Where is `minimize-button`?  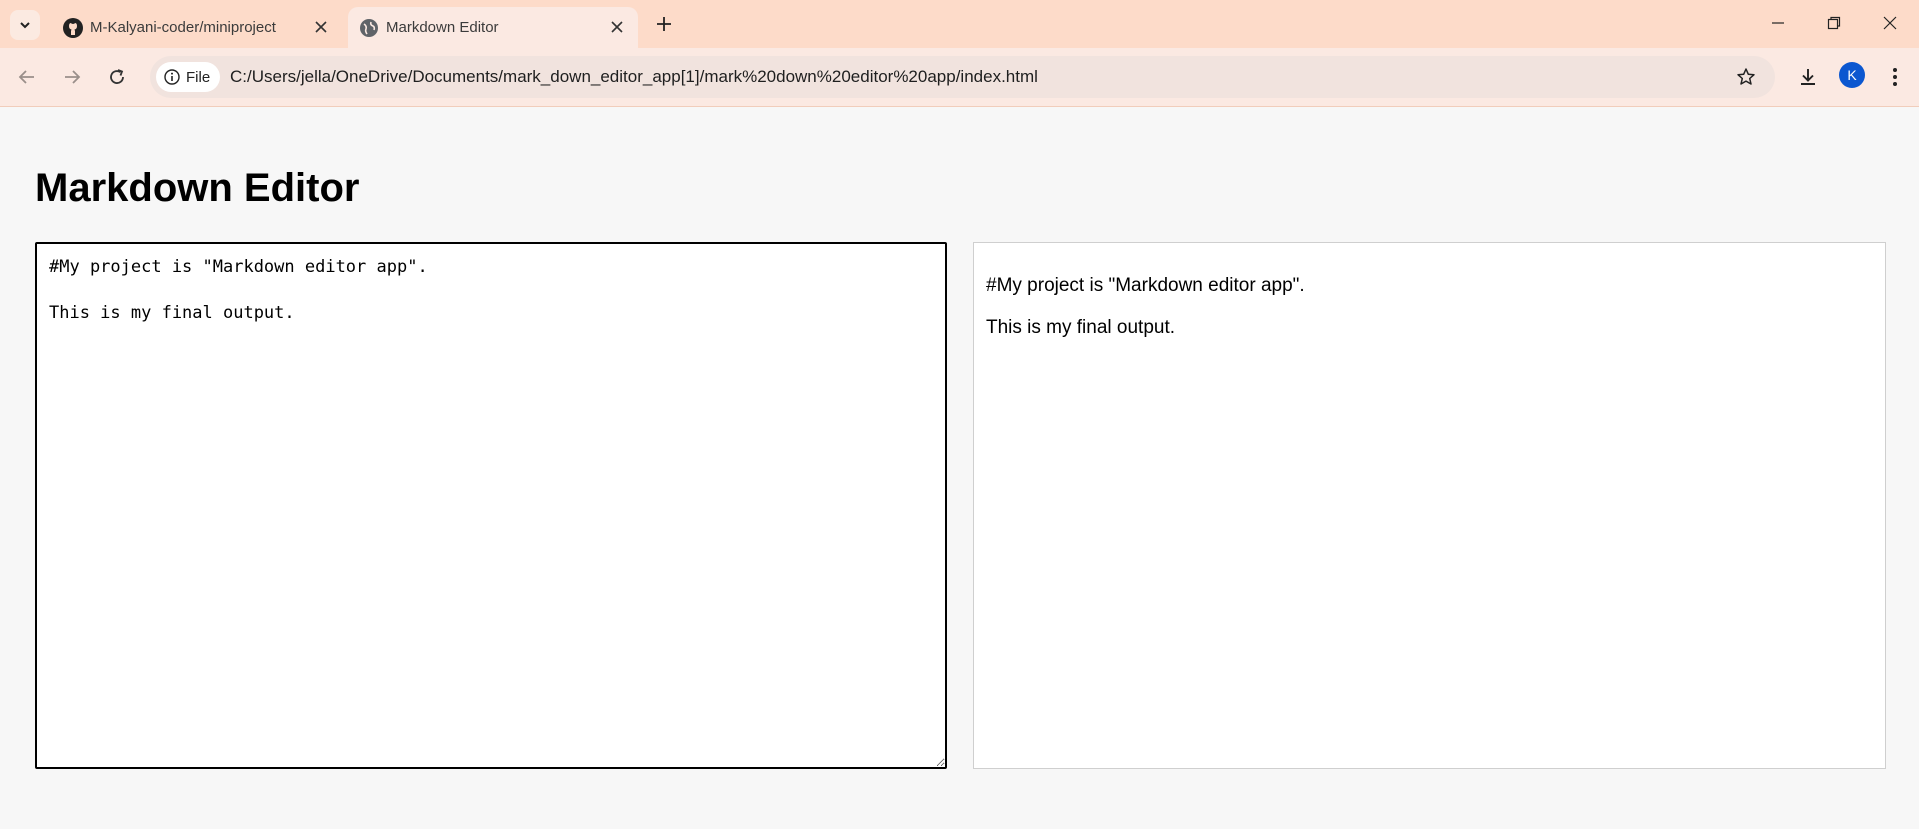 minimize-button is located at coordinates (1778, 23).